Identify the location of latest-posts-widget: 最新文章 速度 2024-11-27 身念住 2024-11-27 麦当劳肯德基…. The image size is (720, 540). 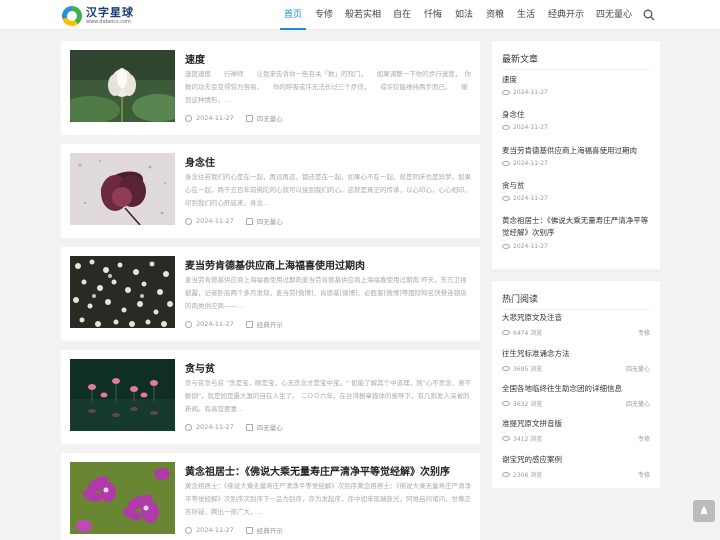
(576, 155).